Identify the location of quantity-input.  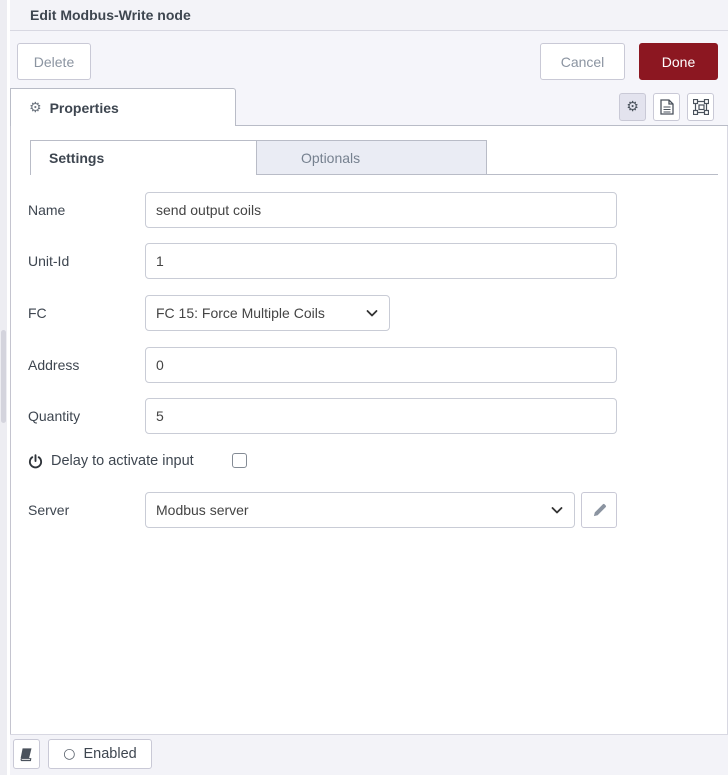
(381, 416).